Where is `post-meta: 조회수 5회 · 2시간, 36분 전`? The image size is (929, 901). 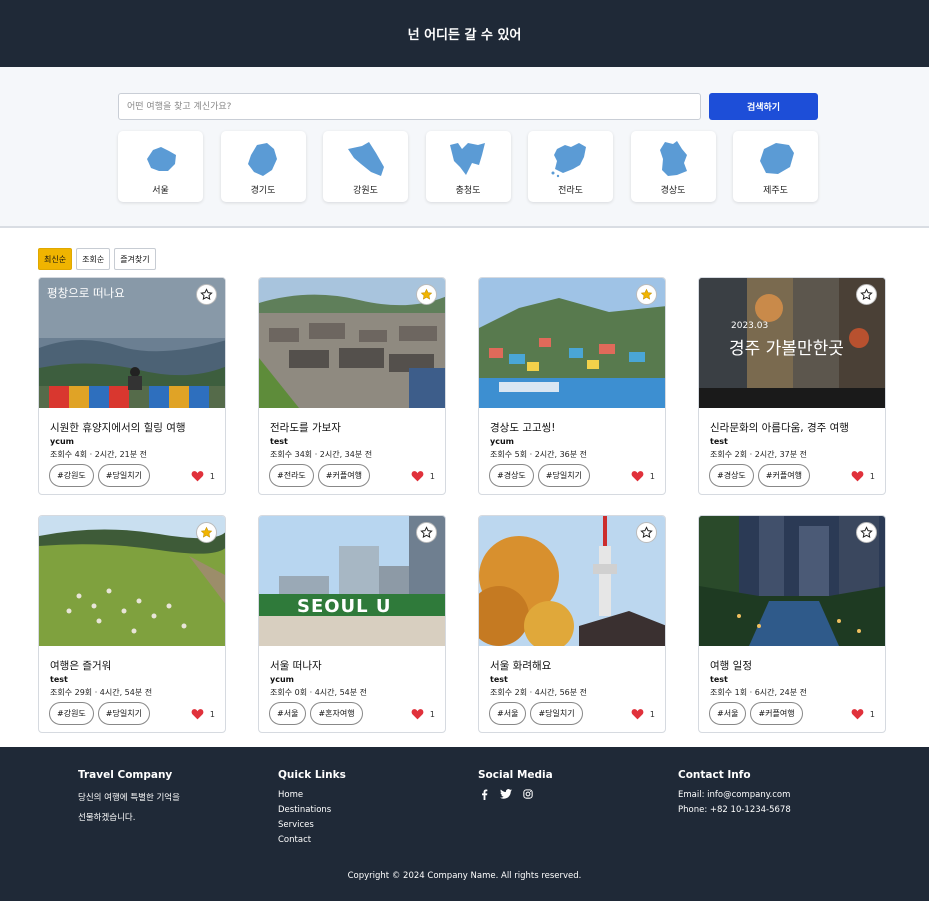 post-meta: 조회수 5회 · 2시간, 36분 전 is located at coordinates (539, 454).